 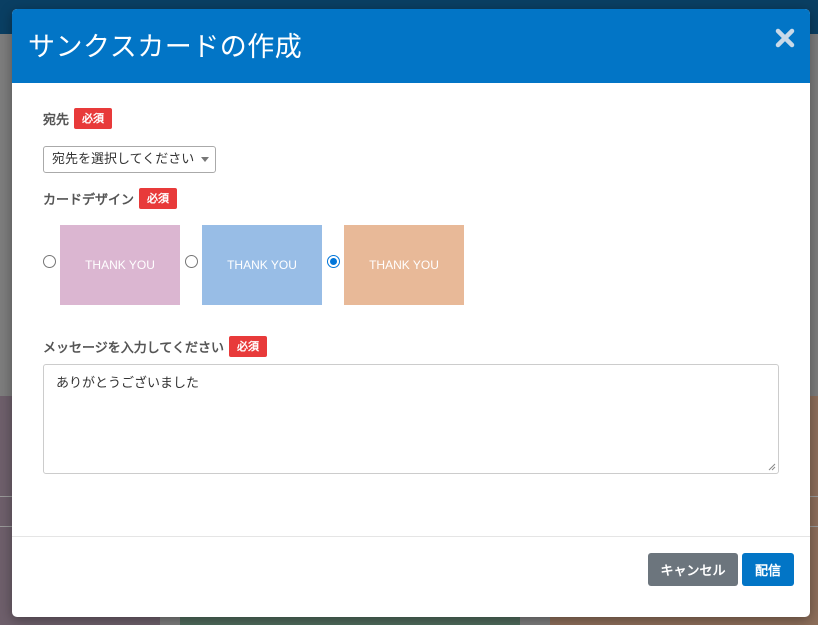 I want to click on recipient-label: 宛先, so click(x=56, y=120).